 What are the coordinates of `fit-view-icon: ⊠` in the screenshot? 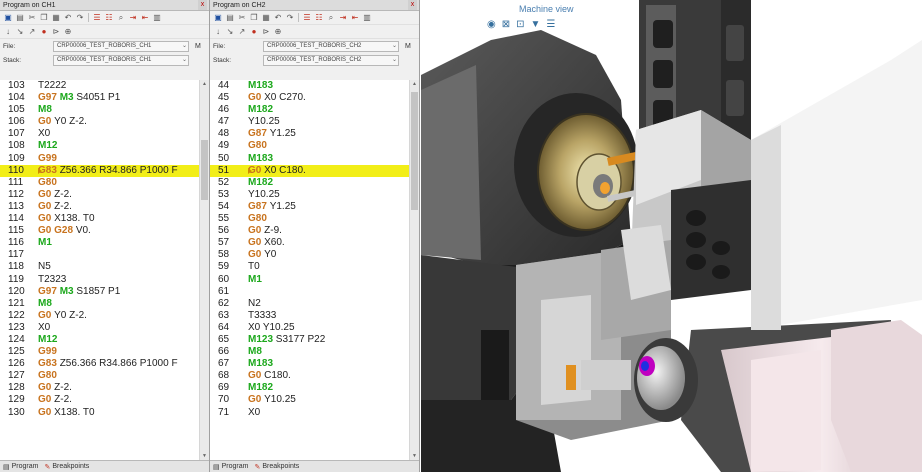 It's located at (506, 24).